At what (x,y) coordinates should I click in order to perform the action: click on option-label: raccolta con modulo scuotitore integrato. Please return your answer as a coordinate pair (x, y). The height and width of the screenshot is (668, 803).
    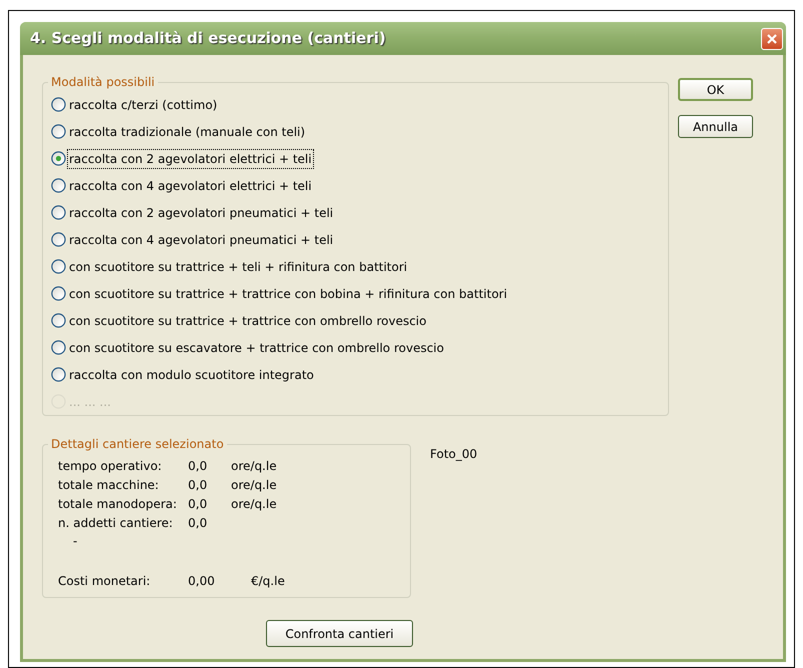
    Looking at the image, I should click on (191, 375).